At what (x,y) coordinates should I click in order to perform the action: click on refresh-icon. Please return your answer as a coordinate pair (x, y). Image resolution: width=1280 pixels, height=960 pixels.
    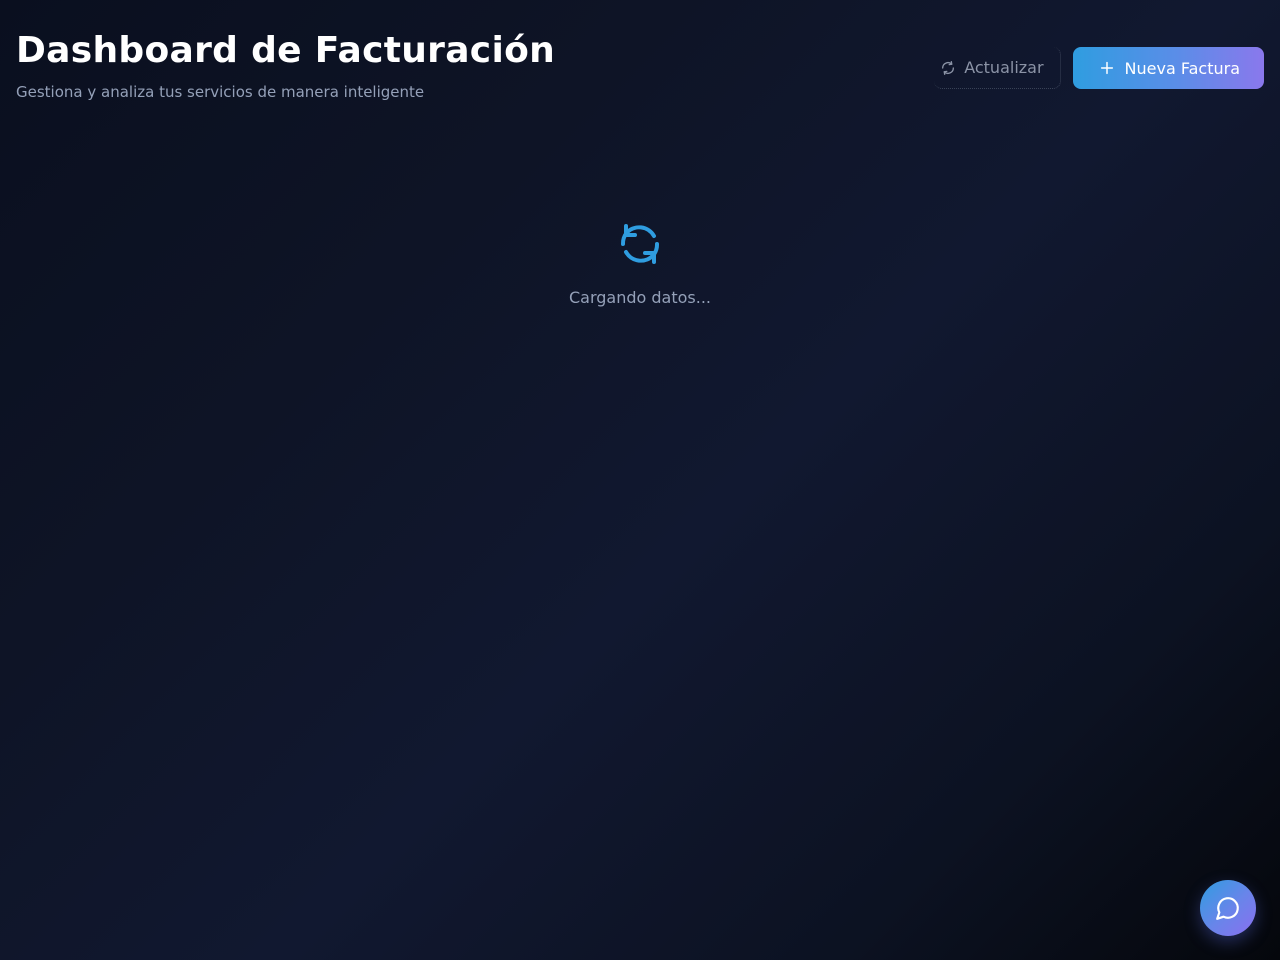
    Looking at the image, I should click on (948, 68).